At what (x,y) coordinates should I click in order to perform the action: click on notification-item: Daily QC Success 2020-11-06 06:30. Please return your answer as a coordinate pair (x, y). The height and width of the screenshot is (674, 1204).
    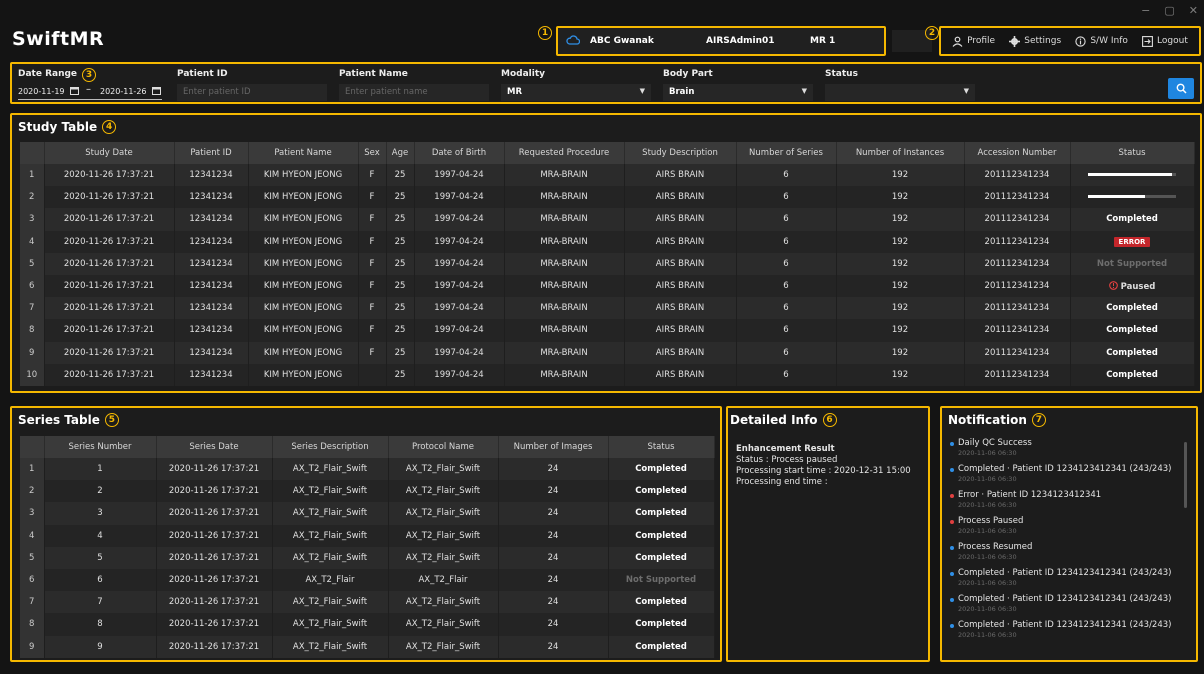
    Looking at the image, I should click on (1070, 447).